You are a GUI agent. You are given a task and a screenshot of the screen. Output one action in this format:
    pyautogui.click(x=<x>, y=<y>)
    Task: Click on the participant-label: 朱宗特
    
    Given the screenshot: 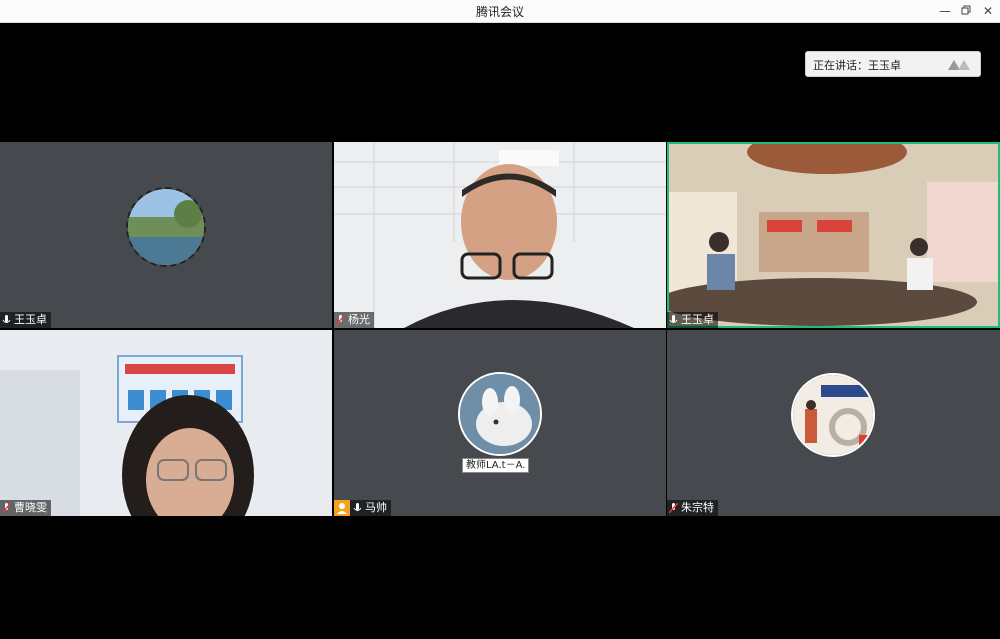 What is the action you would take?
    pyautogui.click(x=692, y=508)
    